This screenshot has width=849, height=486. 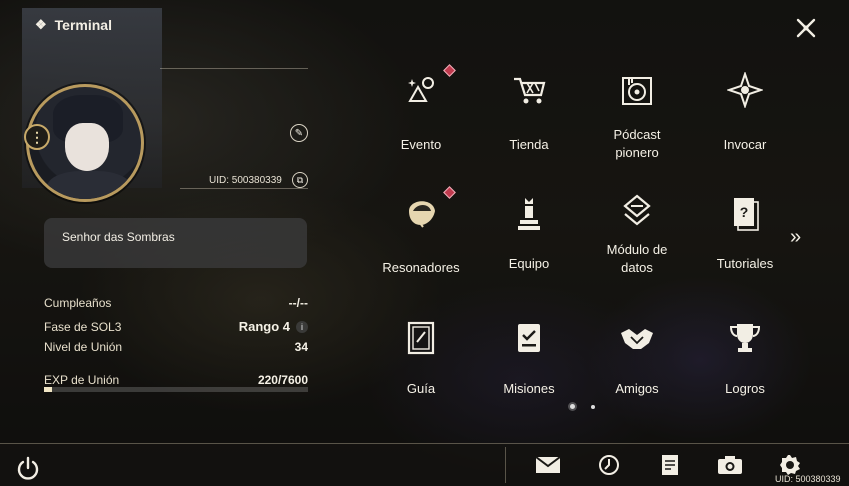 I want to click on menu-tile-logros: Logros, so click(x=745, y=358).